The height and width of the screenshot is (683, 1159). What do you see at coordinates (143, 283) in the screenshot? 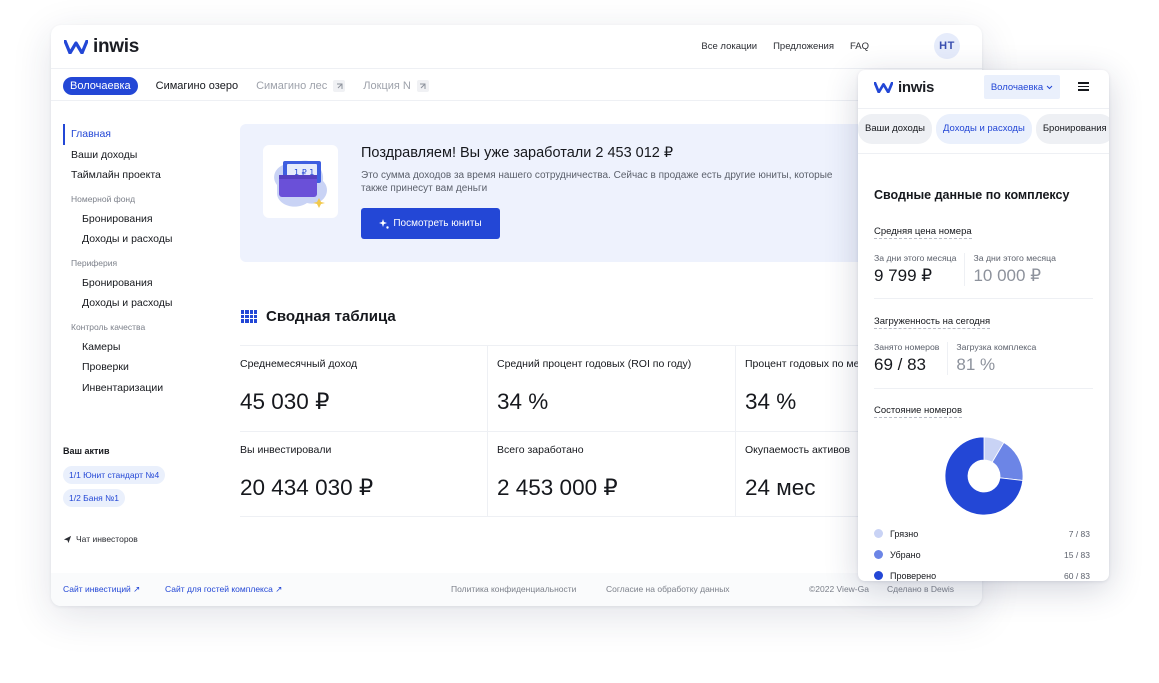
I see `sidebar-item-periphery-bookings: Бронирования` at bounding box center [143, 283].